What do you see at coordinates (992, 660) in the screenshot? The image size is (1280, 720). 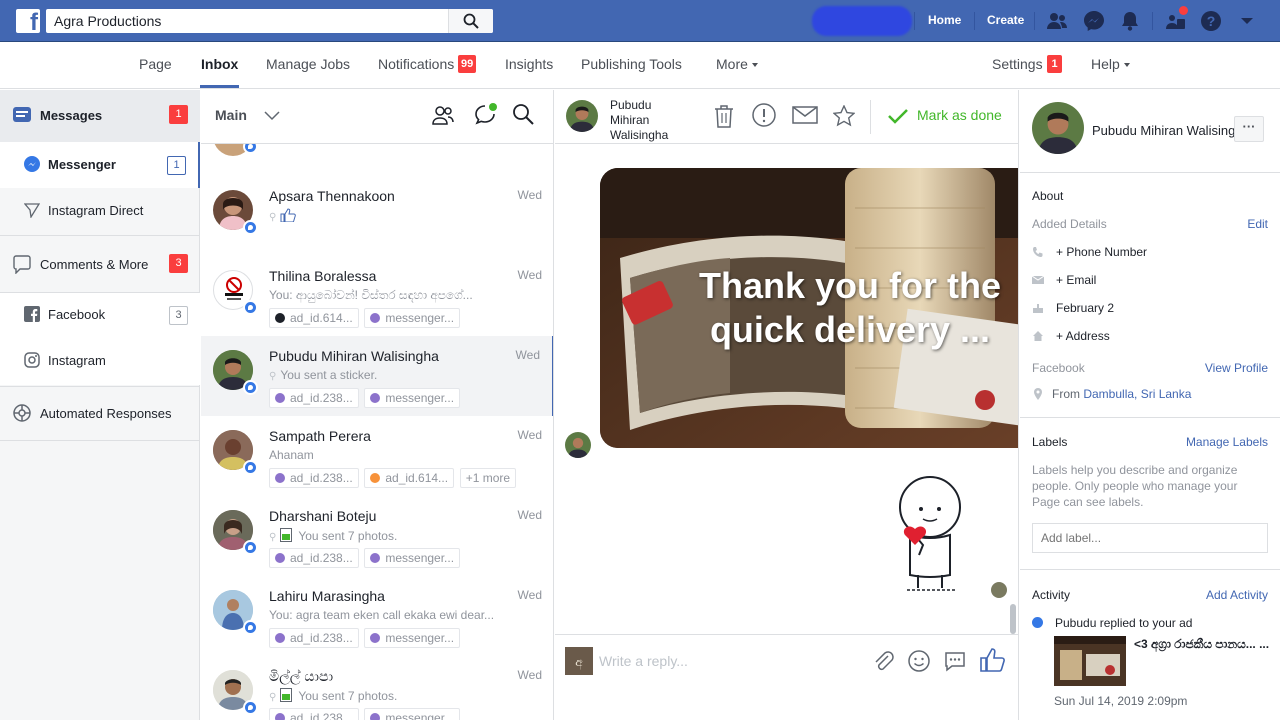 I see `like-button-icon` at bounding box center [992, 660].